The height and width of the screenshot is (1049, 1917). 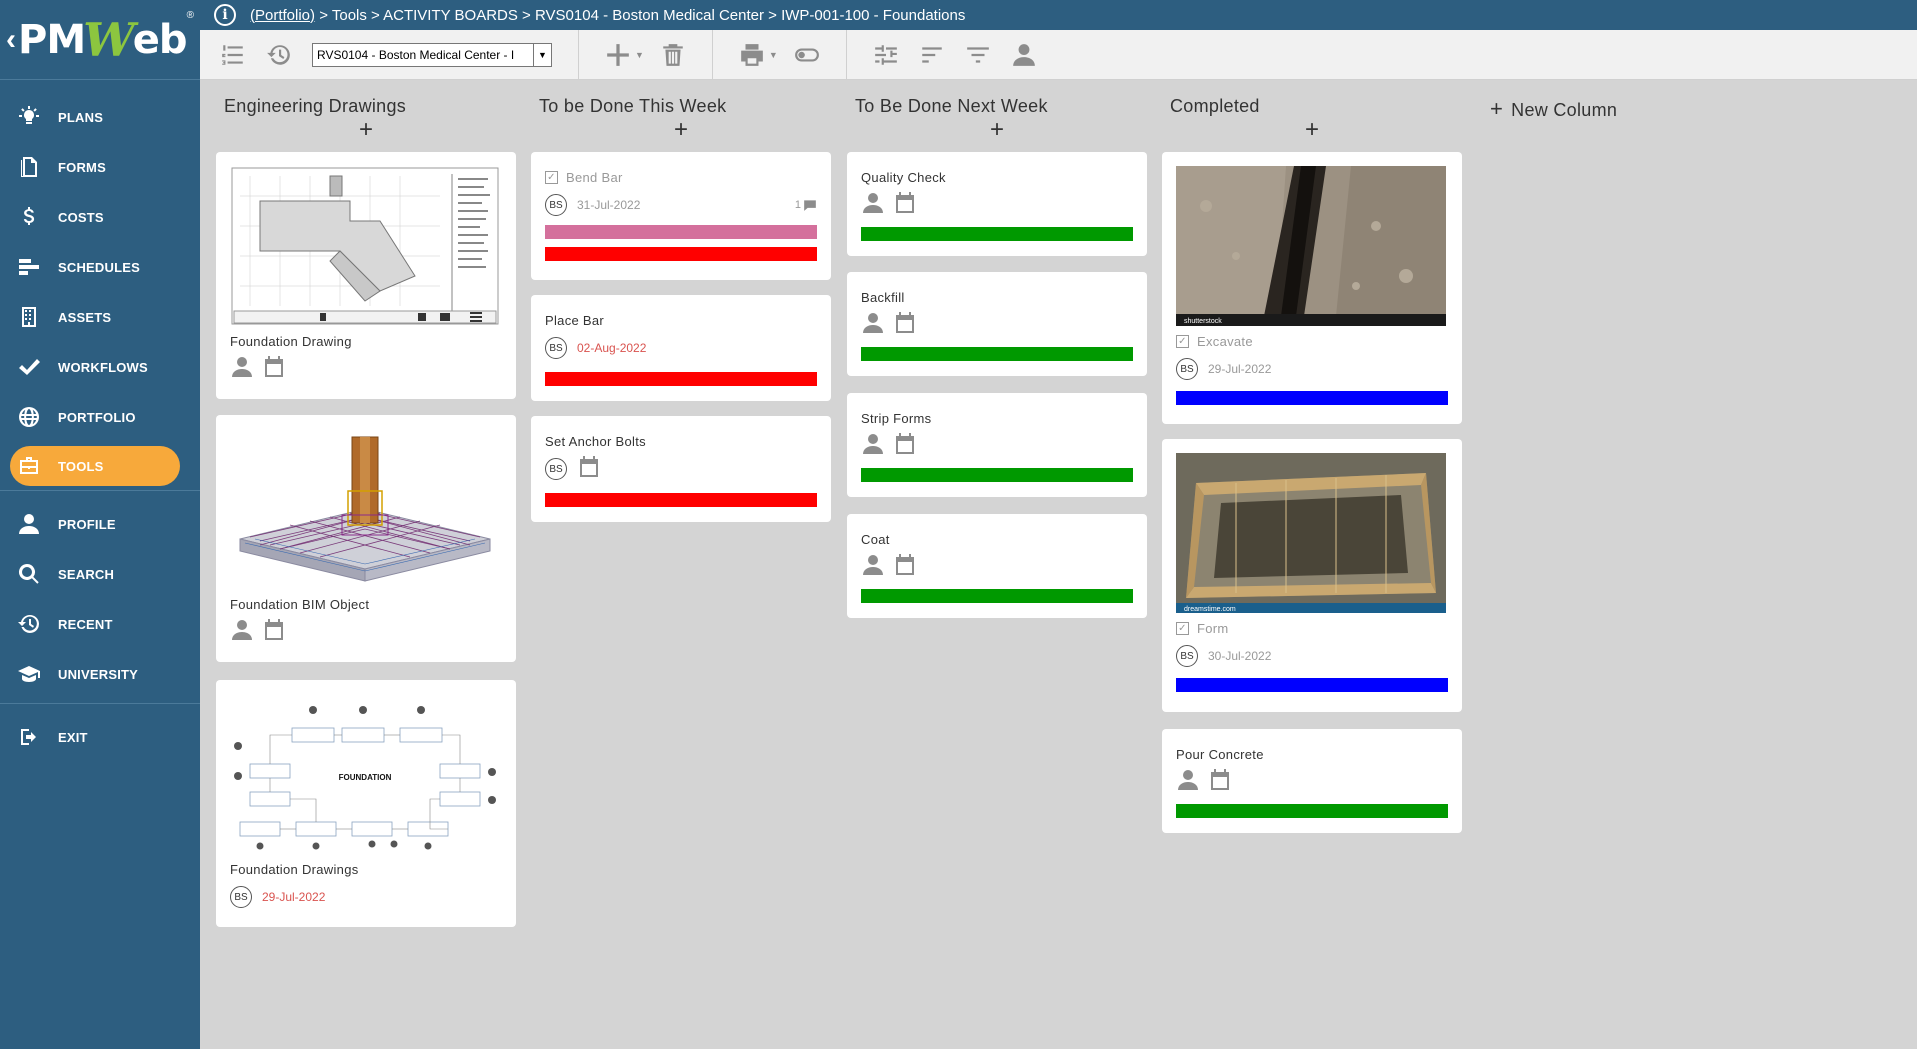 I want to click on nav-item-university: UNIVERSITY, so click(x=100, y=674).